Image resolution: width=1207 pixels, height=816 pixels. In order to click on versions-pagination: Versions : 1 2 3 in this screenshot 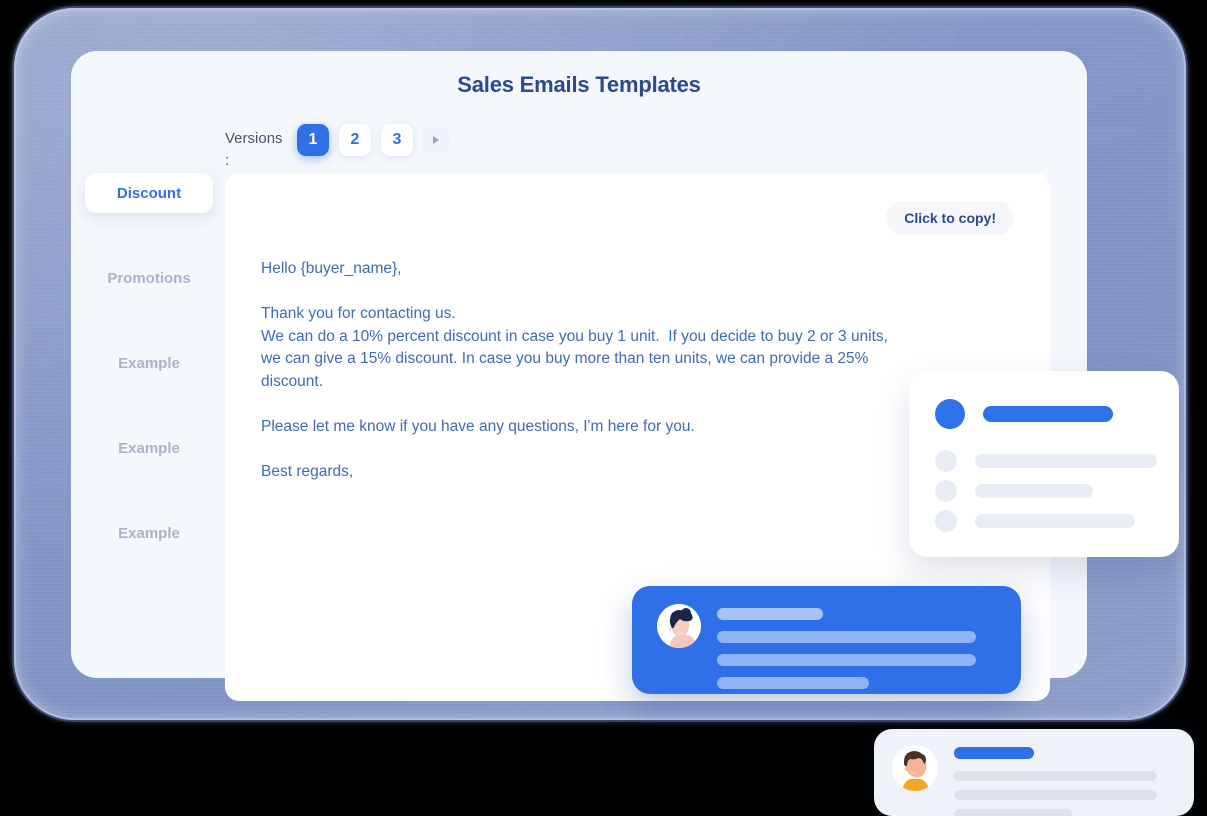, I will do `click(337, 148)`.